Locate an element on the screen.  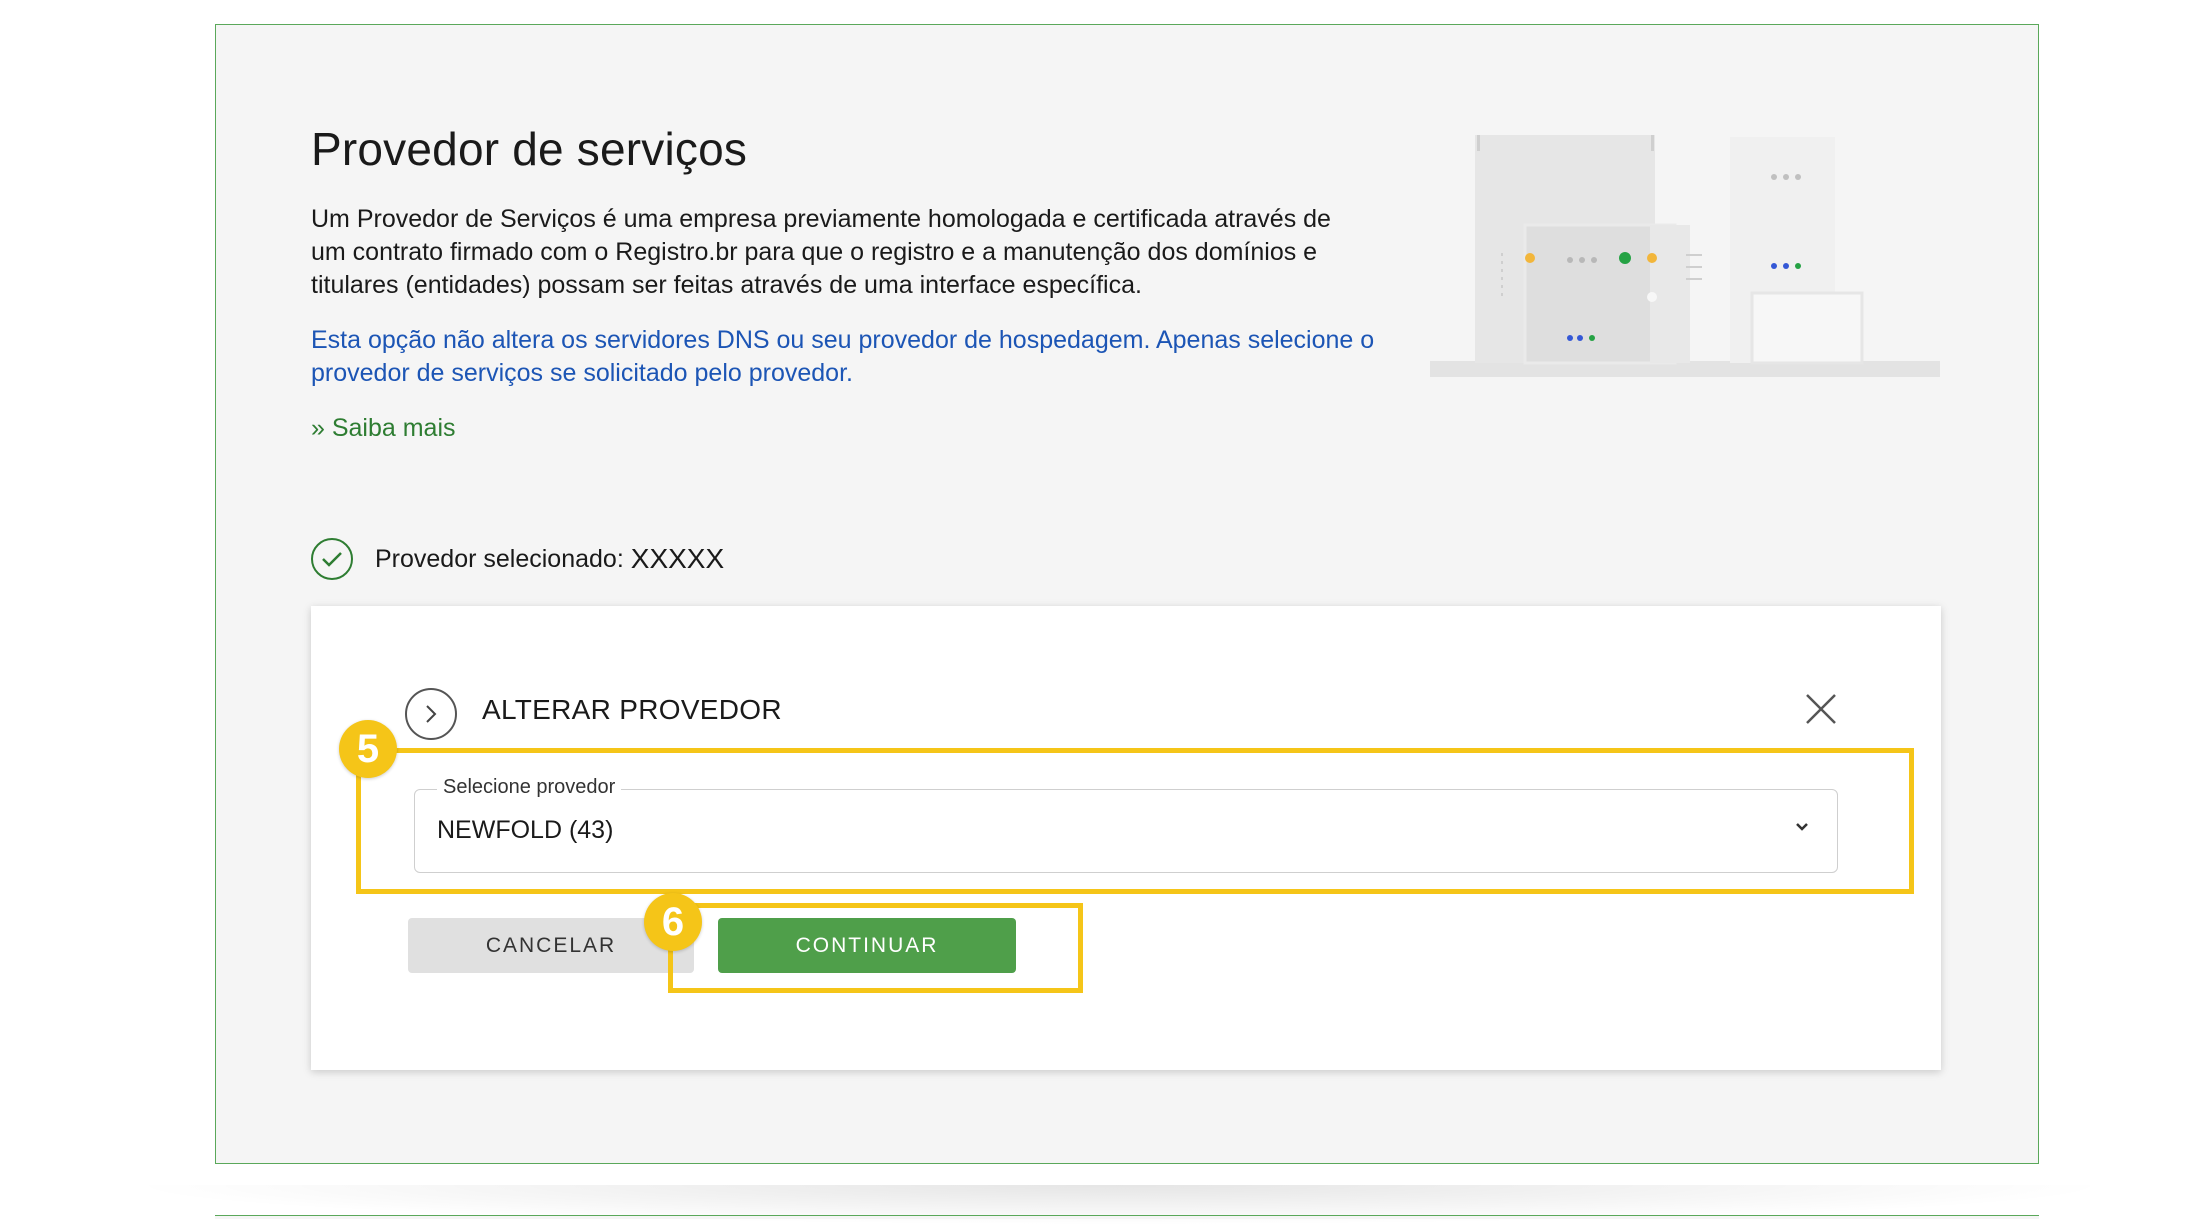
step-badge-5: 5 is located at coordinates (368, 749).